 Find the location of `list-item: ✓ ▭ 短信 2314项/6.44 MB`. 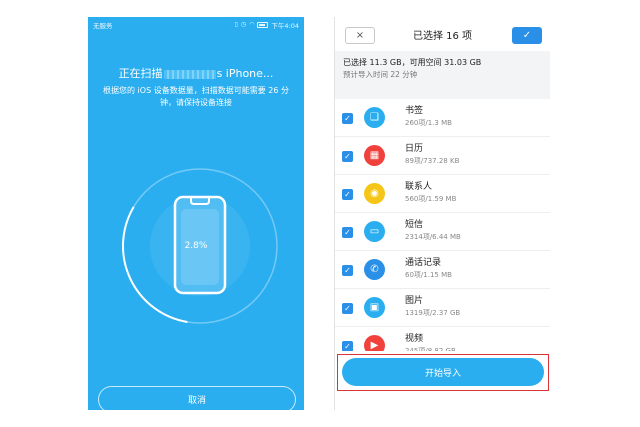

list-item: ✓ ▭ 短信 2314项/6.44 MB is located at coordinates (442, 232).